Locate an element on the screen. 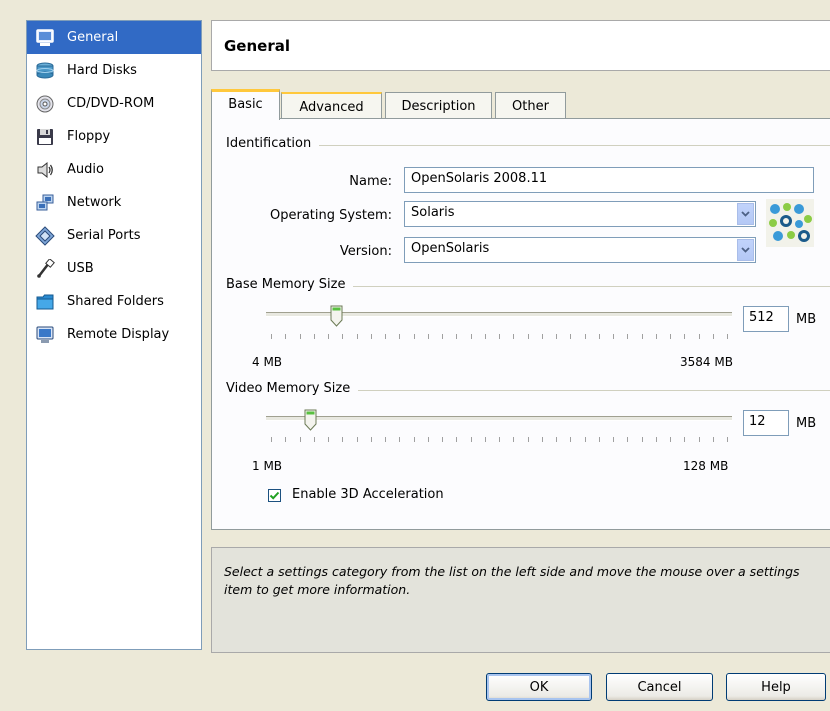  tab-basic: Basic is located at coordinates (245, 104).